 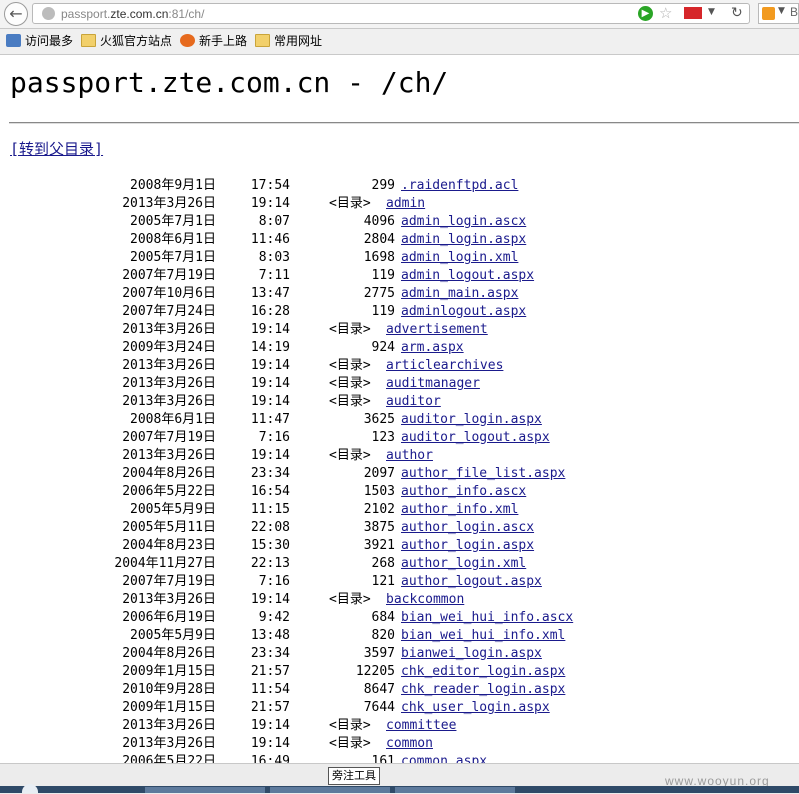 I want to click on listing-row: 2008年6月1日 11:46 2804 admin_login.aspx, so click(x=399, y=240).